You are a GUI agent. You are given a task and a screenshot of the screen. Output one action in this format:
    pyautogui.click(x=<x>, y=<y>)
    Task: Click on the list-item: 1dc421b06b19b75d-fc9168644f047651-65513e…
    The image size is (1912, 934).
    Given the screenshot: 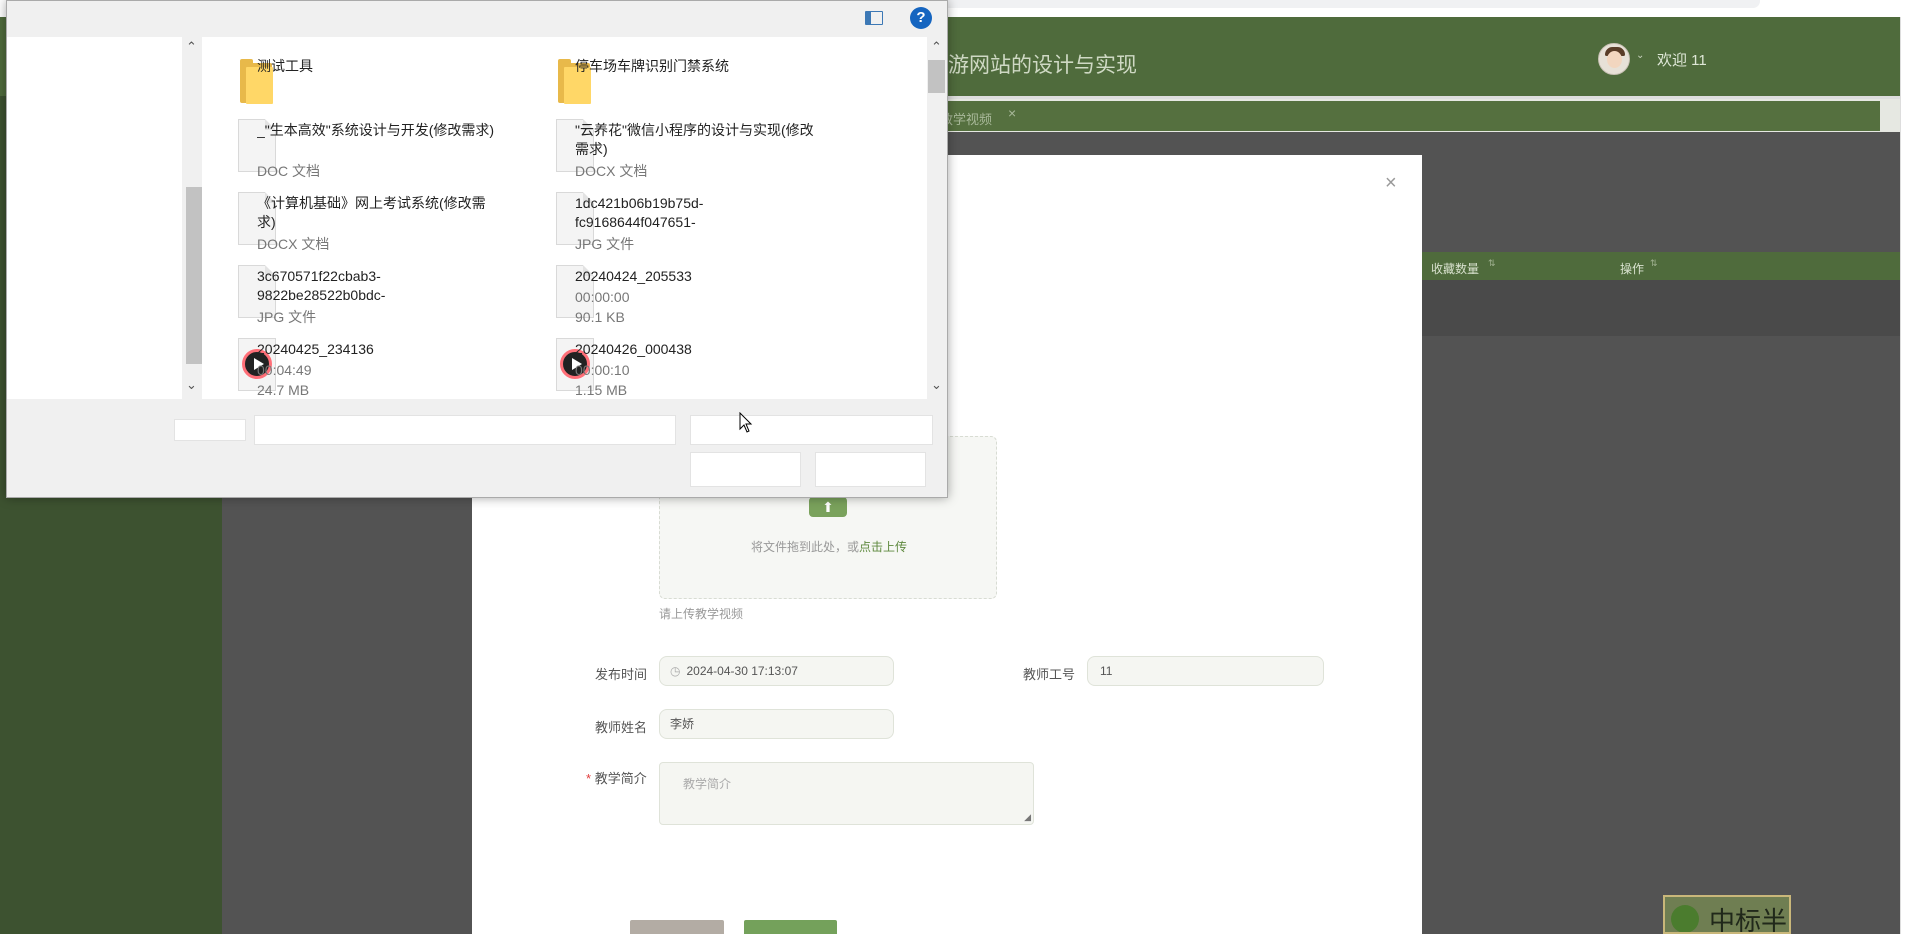 What is the action you would take?
    pyautogui.click(x=670, y=228)
    